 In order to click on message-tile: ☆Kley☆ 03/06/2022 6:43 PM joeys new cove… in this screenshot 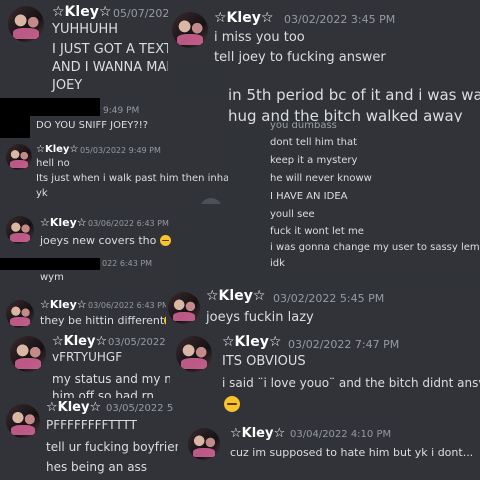, I will do `click(92, 231)`.